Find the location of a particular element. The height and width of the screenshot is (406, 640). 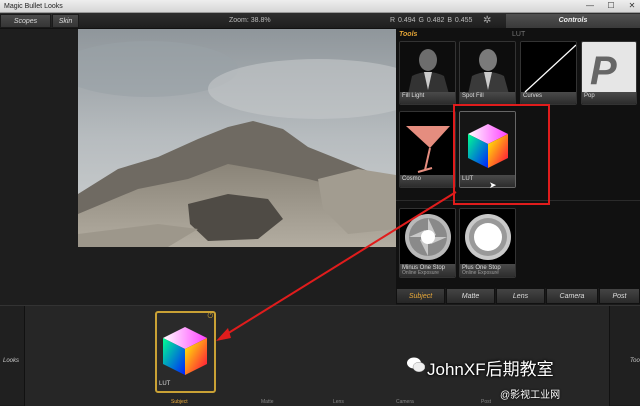

lut-category-tag: LUT is located at coordinates (519, 34).